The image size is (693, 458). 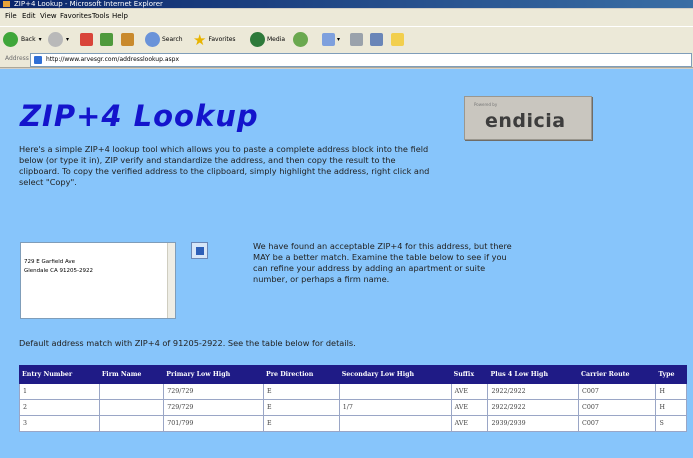 What do you see at coordinates (50, 262) in the screenshot?
I see `address-line: 729 E Garfield Ave` at bounding box center [50, 262].